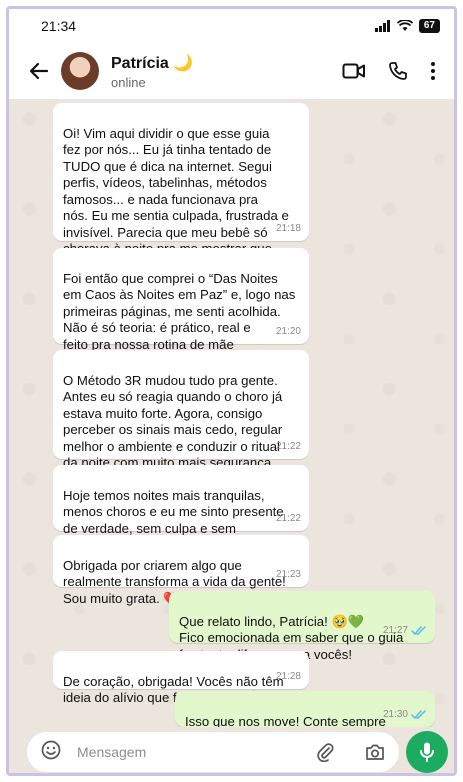 The height and width of the screenshot is (782, 463). What do you see at coordinates (288, 574) in the screenshot?
I see `message-time: 21:23` at bounding box center [288, 574].